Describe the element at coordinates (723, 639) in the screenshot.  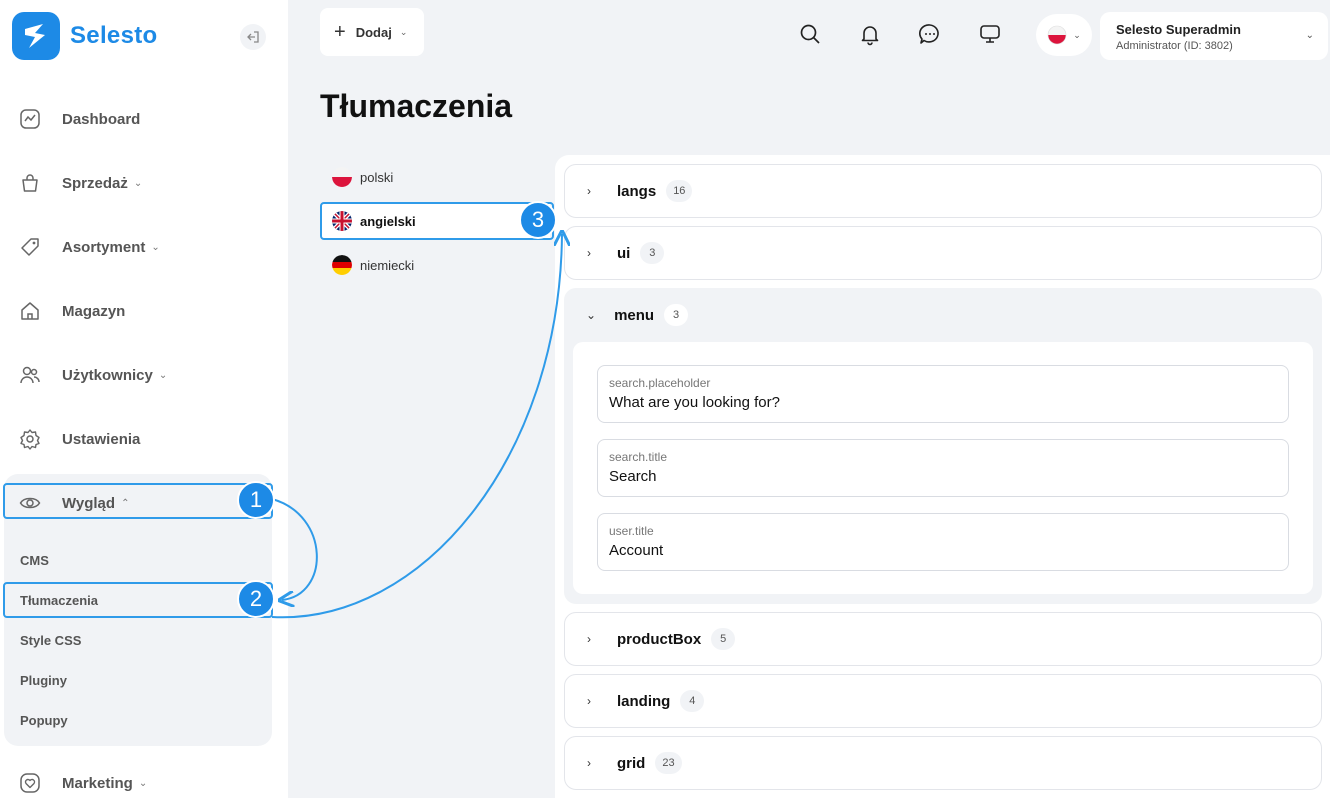
I see `count-badge: 5` at that location.